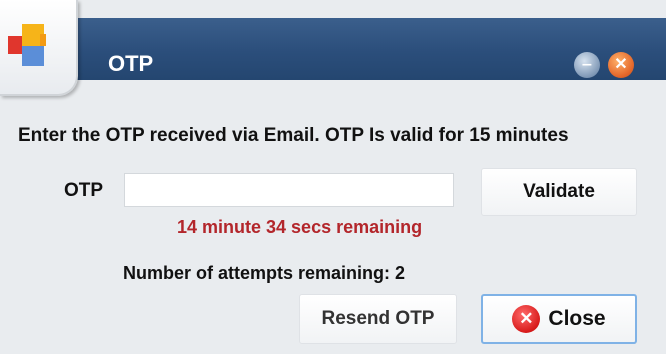  I want to click on minimize-icon: ‒, so click(587, 64).